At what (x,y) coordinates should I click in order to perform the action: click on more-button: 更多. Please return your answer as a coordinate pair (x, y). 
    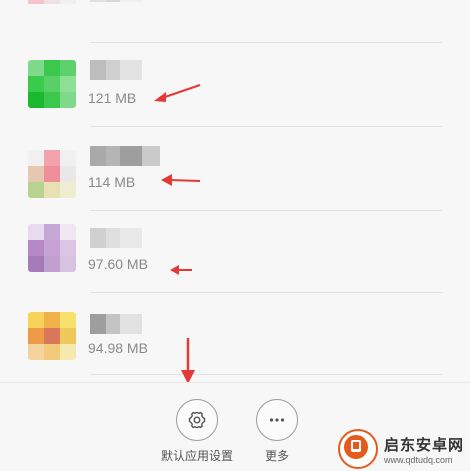
    Looking at the image, I should click on (277, 431).